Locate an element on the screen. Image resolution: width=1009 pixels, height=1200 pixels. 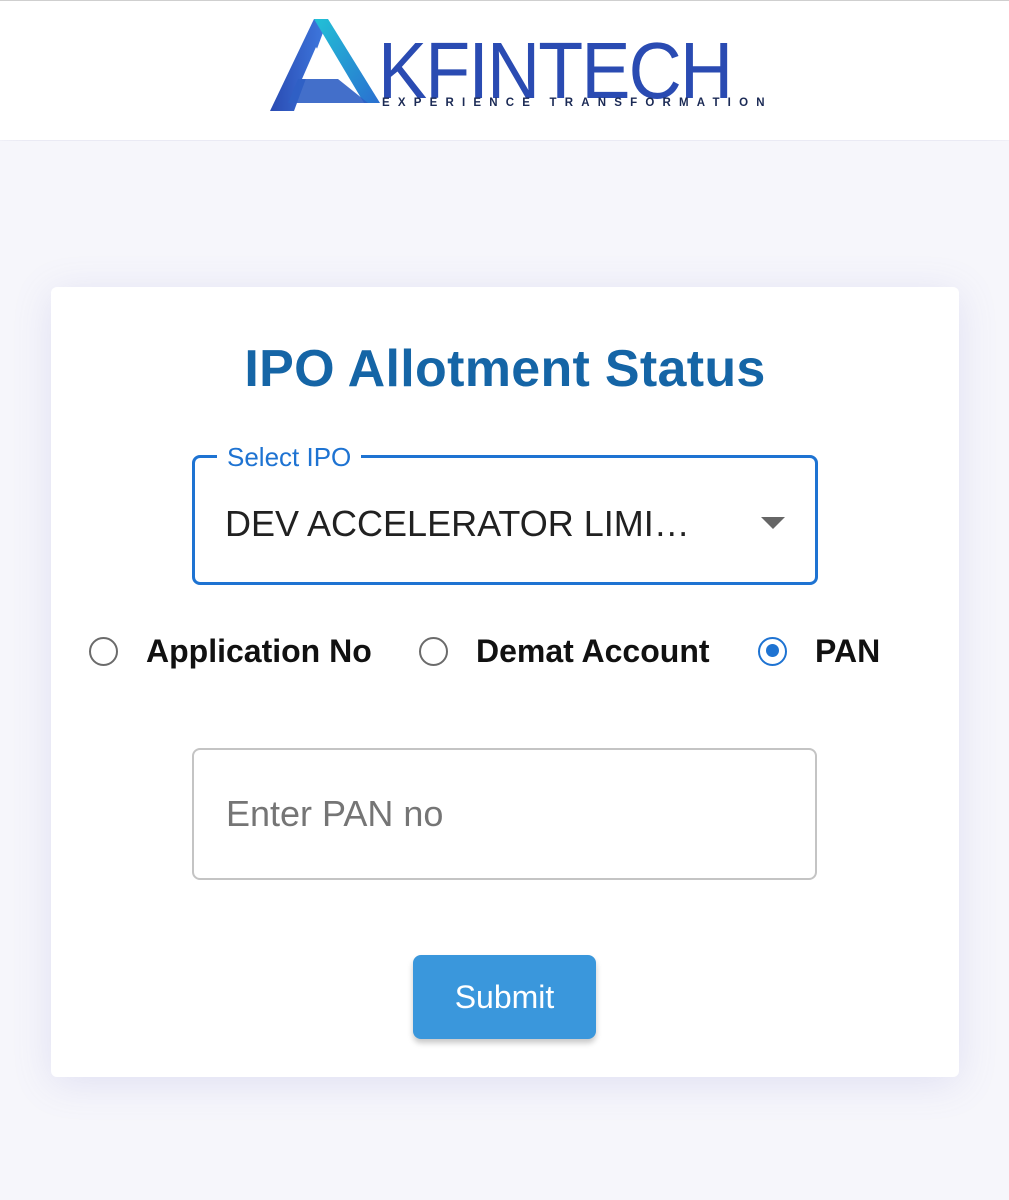
dropdown-arrow-icon is located at coordinates (773, 523).